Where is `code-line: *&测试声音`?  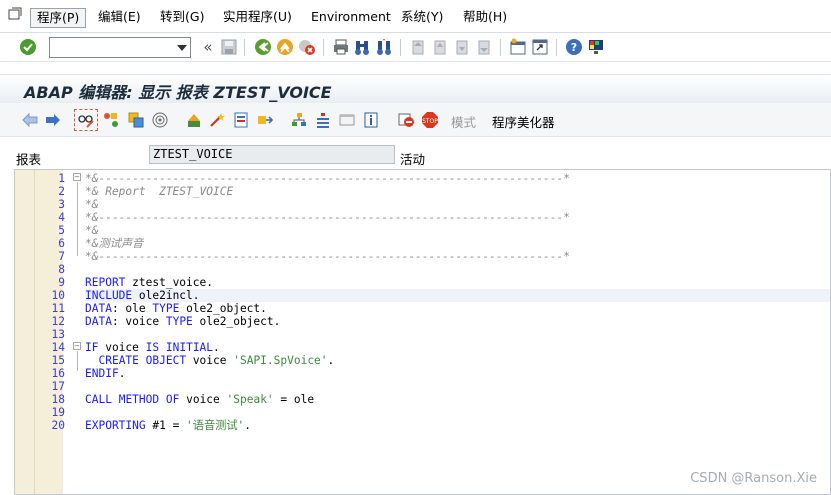 code-line: *&测试声音 is located at coordinates (457, 243).